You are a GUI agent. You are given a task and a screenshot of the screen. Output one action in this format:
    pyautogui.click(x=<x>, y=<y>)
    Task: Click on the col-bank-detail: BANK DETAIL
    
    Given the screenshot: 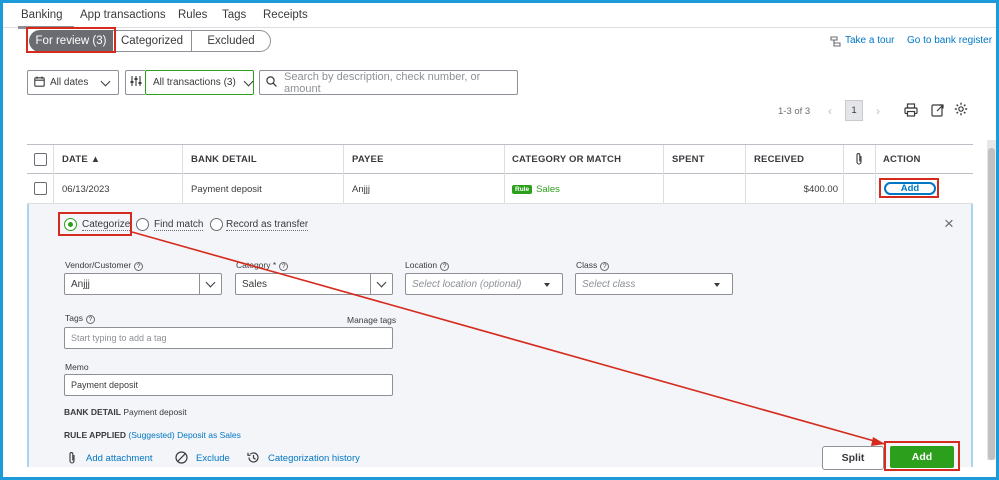 What is the action you would take?
    pyautogui.click(x=224, y=159)
    